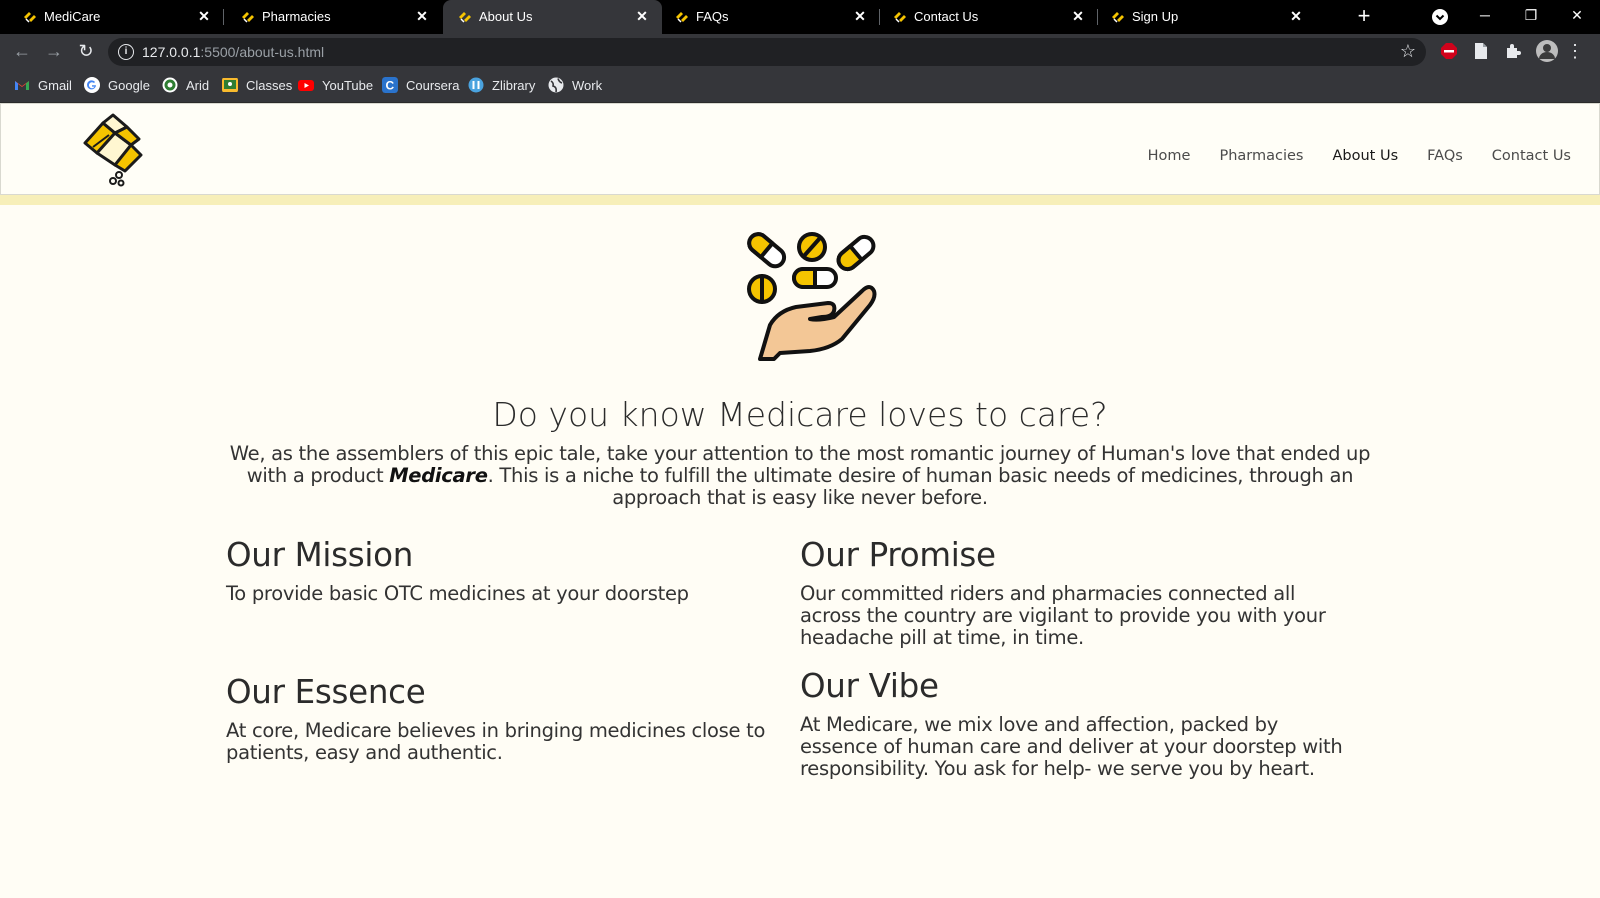  Describe the element at coordinates (552, 17) in the screenshot. I see `tab-about-us: About Us ✕` at that location.